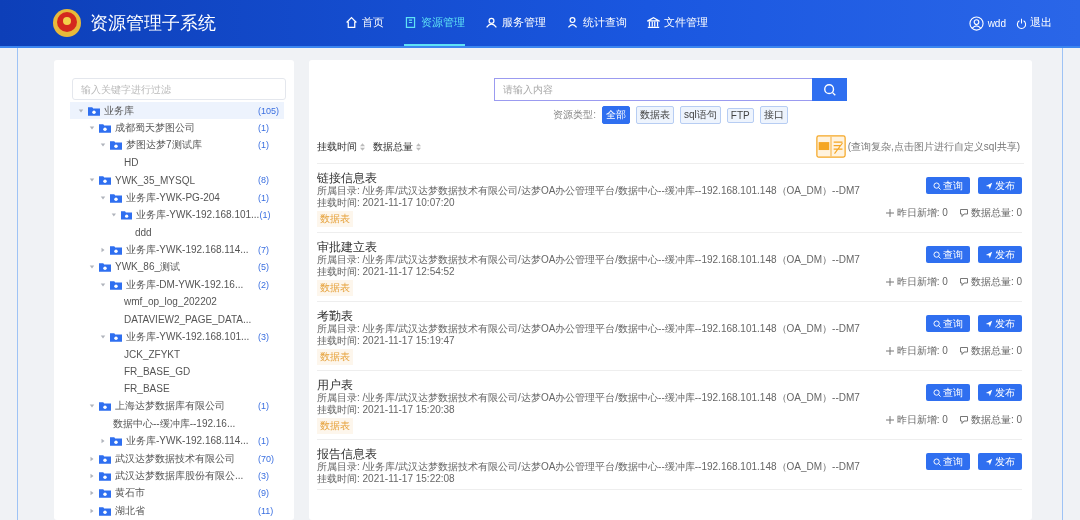 The image size is (1080, 520). Describe the element at coordinates (515, 23) in the screenshot. I see `nav-tab: 服务管理` at that location.